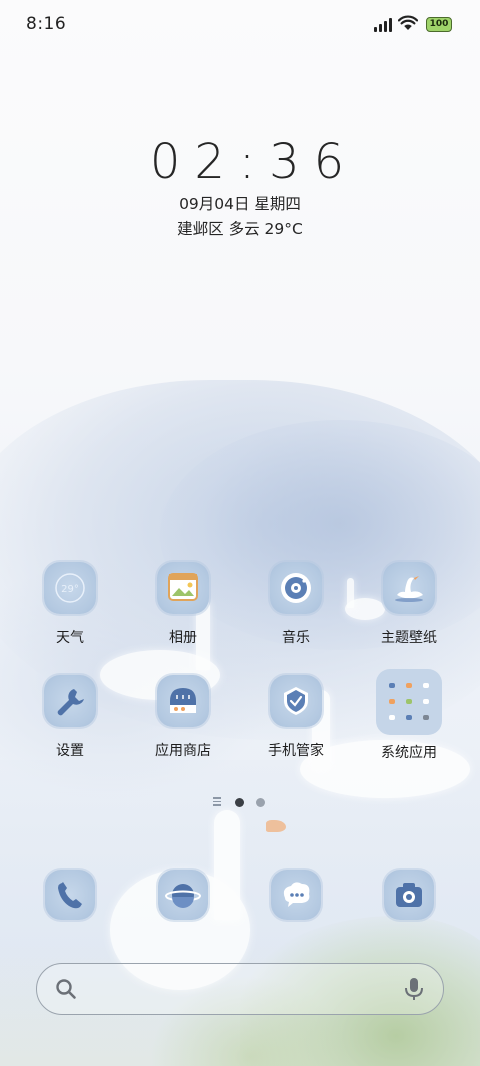  What do you see at coordinates (439, 24) in the screenshot?
I see `battery-icon: 100` at bounding box center [439, 24].